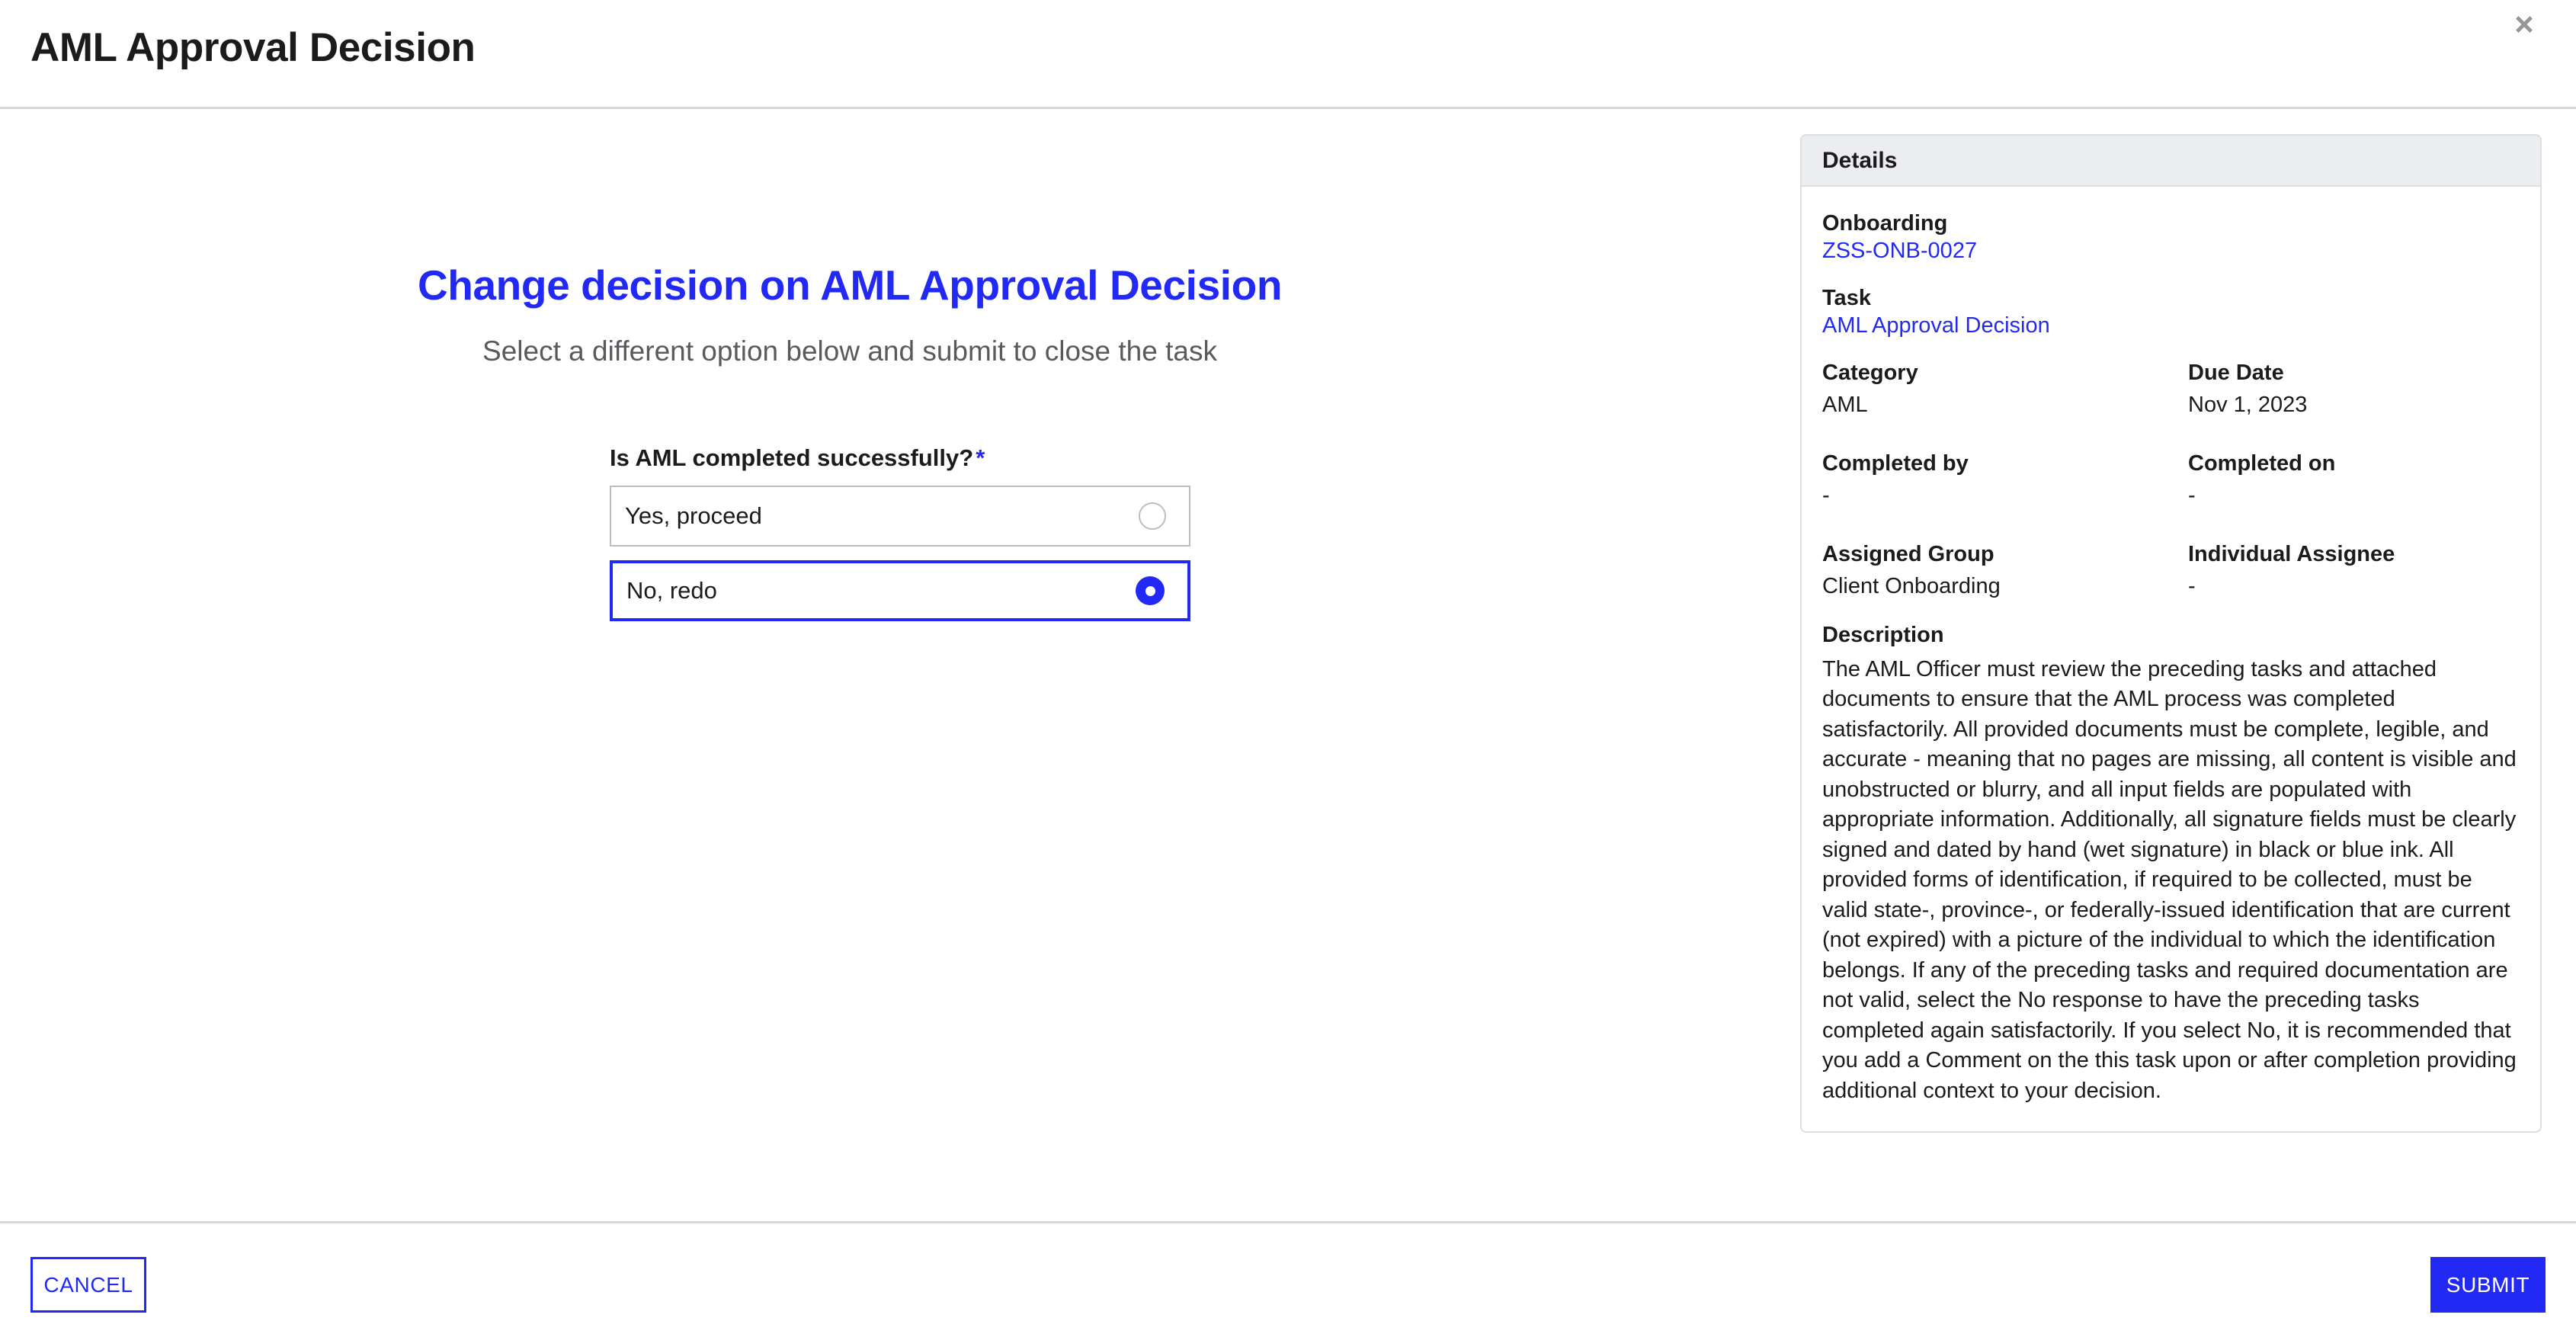 This screenshot has height=1337, width=2576. Describe the element at coordinates (1885, 223) in the screenshot. I see `field-onboarding-label: Onboarding` at that location.